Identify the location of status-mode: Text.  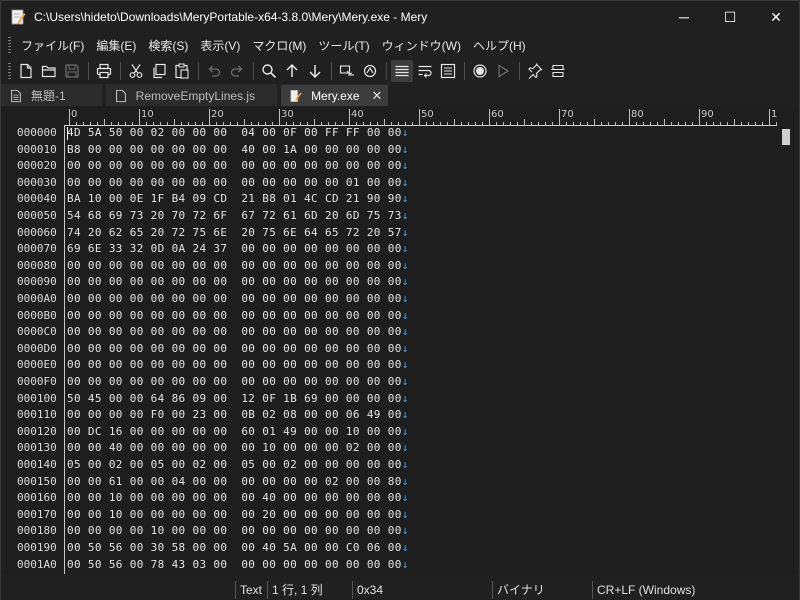
(251, 589).